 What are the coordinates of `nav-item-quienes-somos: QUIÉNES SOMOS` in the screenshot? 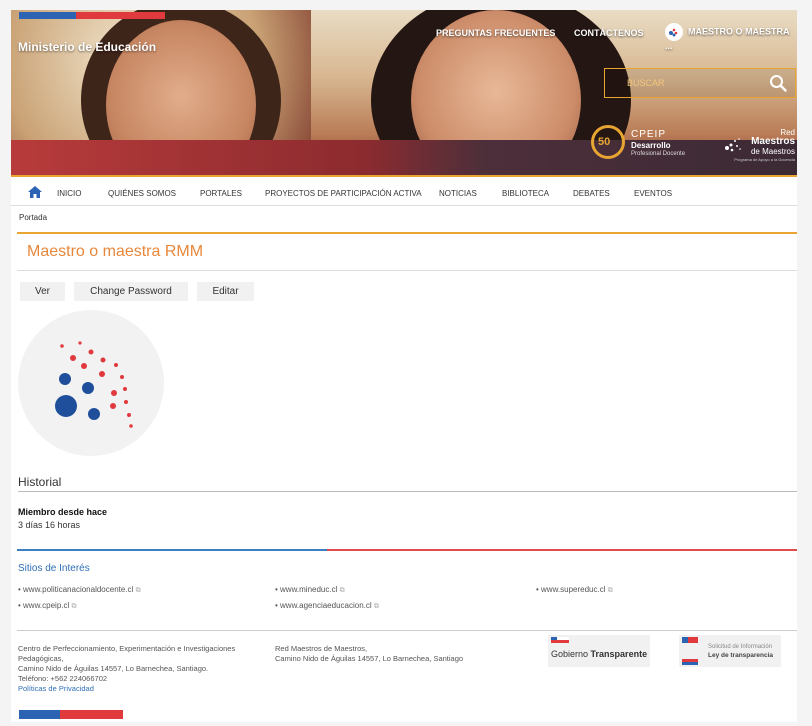 It's located at (142, 193).